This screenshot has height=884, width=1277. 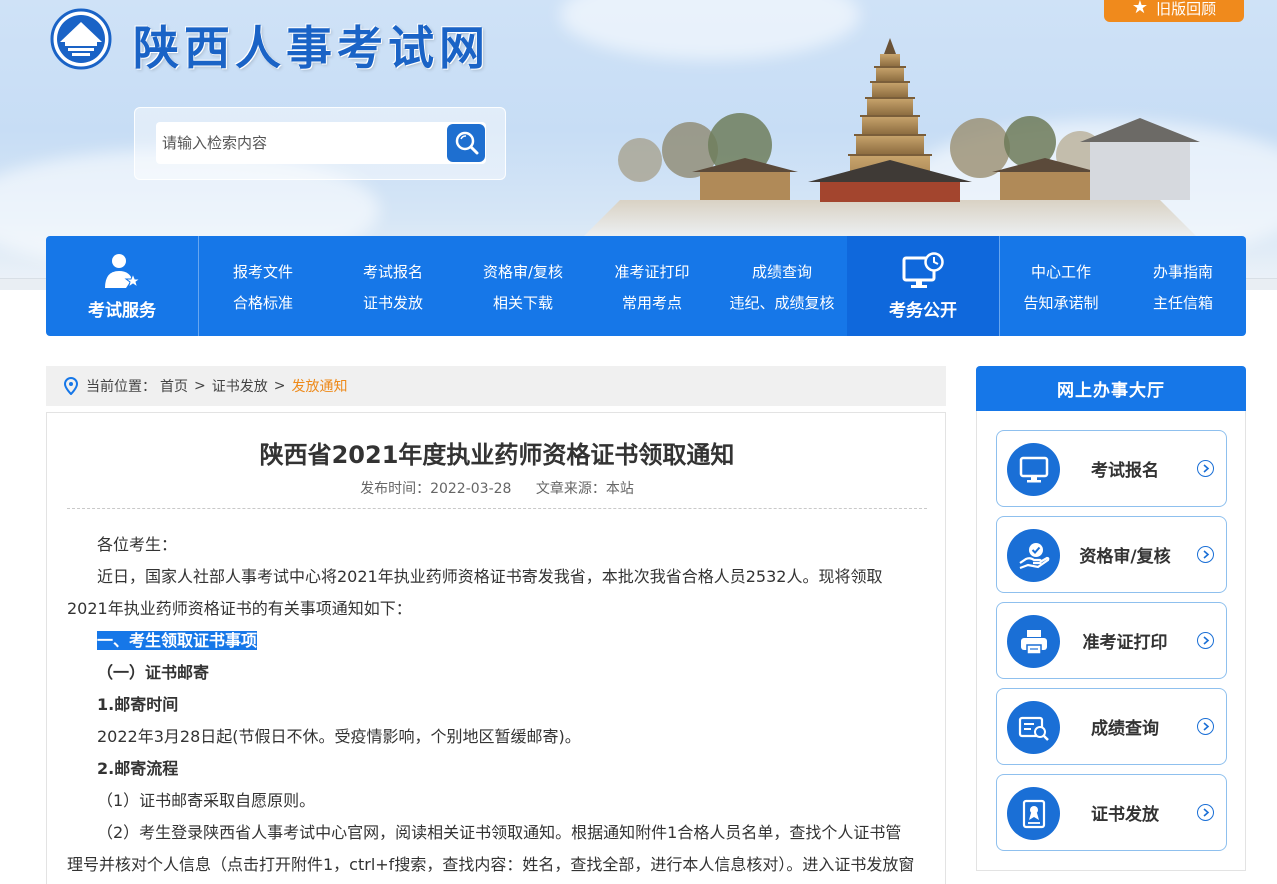 I want to click on sidebar-item-score-query: 成绩查询, so click(x=1111, y=726).